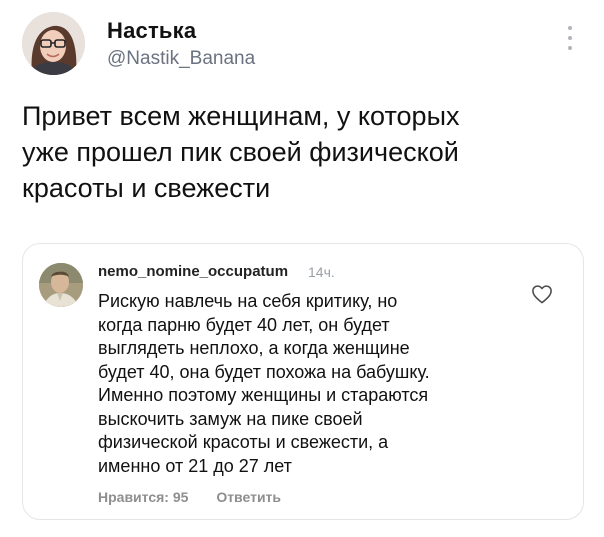 This screenshot has height=537, width=604. Describe the element at coordinates (189, 497) in the screenshot. I see `comment-actions: Нравится: 95 Ответить` at that location.